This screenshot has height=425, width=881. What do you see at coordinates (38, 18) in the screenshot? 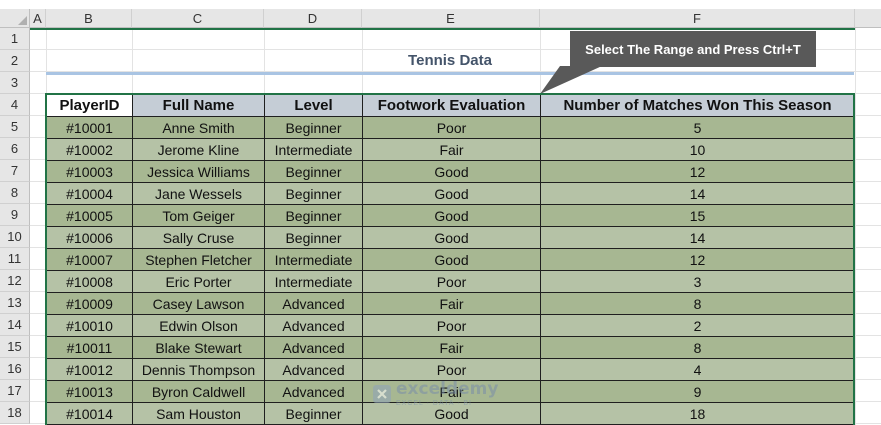
I see `column-header-a: A` at bounding box center [38, 18].